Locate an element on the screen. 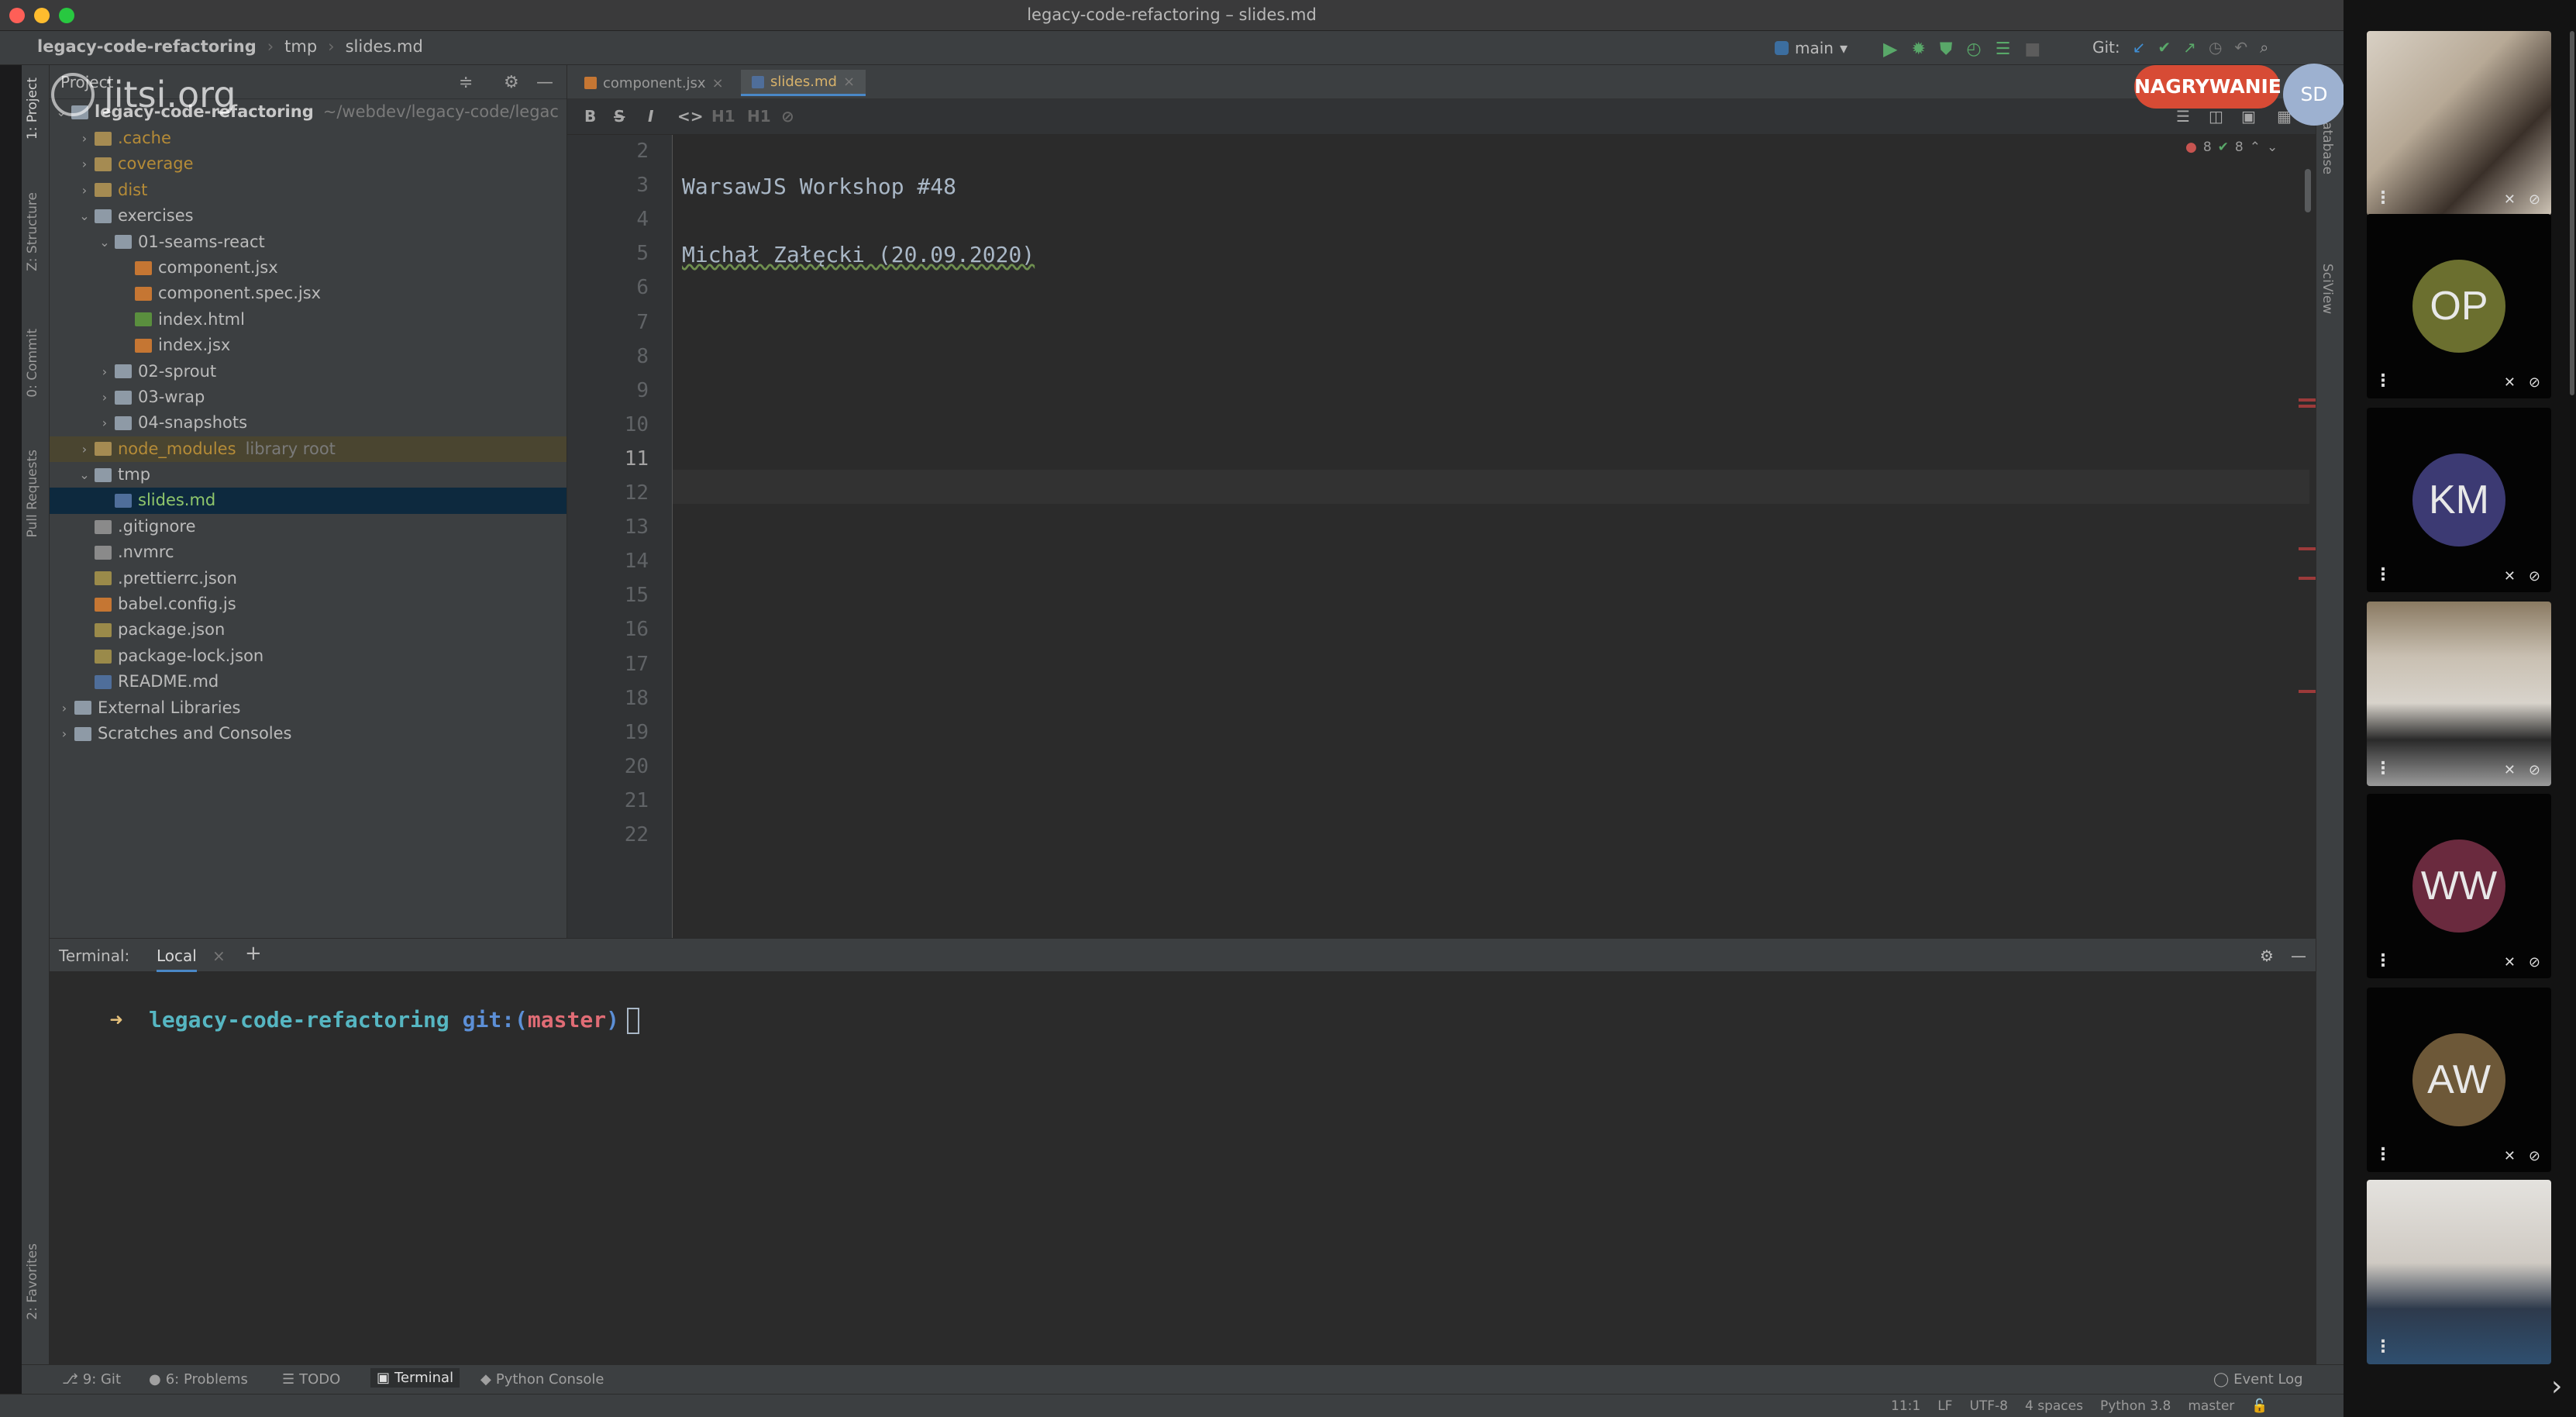 The image size is (2576, 1417). tab-slides-md: slides.md × is located at coordinates (803, 83).